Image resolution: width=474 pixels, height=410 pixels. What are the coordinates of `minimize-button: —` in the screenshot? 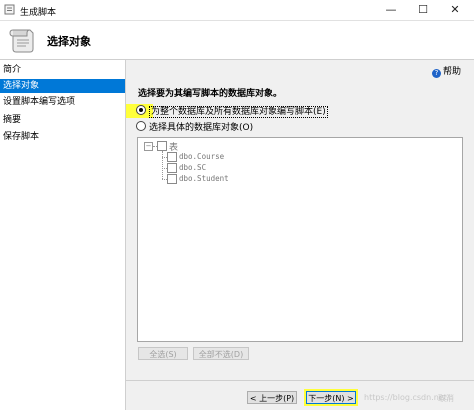 It's located at (391, 9).